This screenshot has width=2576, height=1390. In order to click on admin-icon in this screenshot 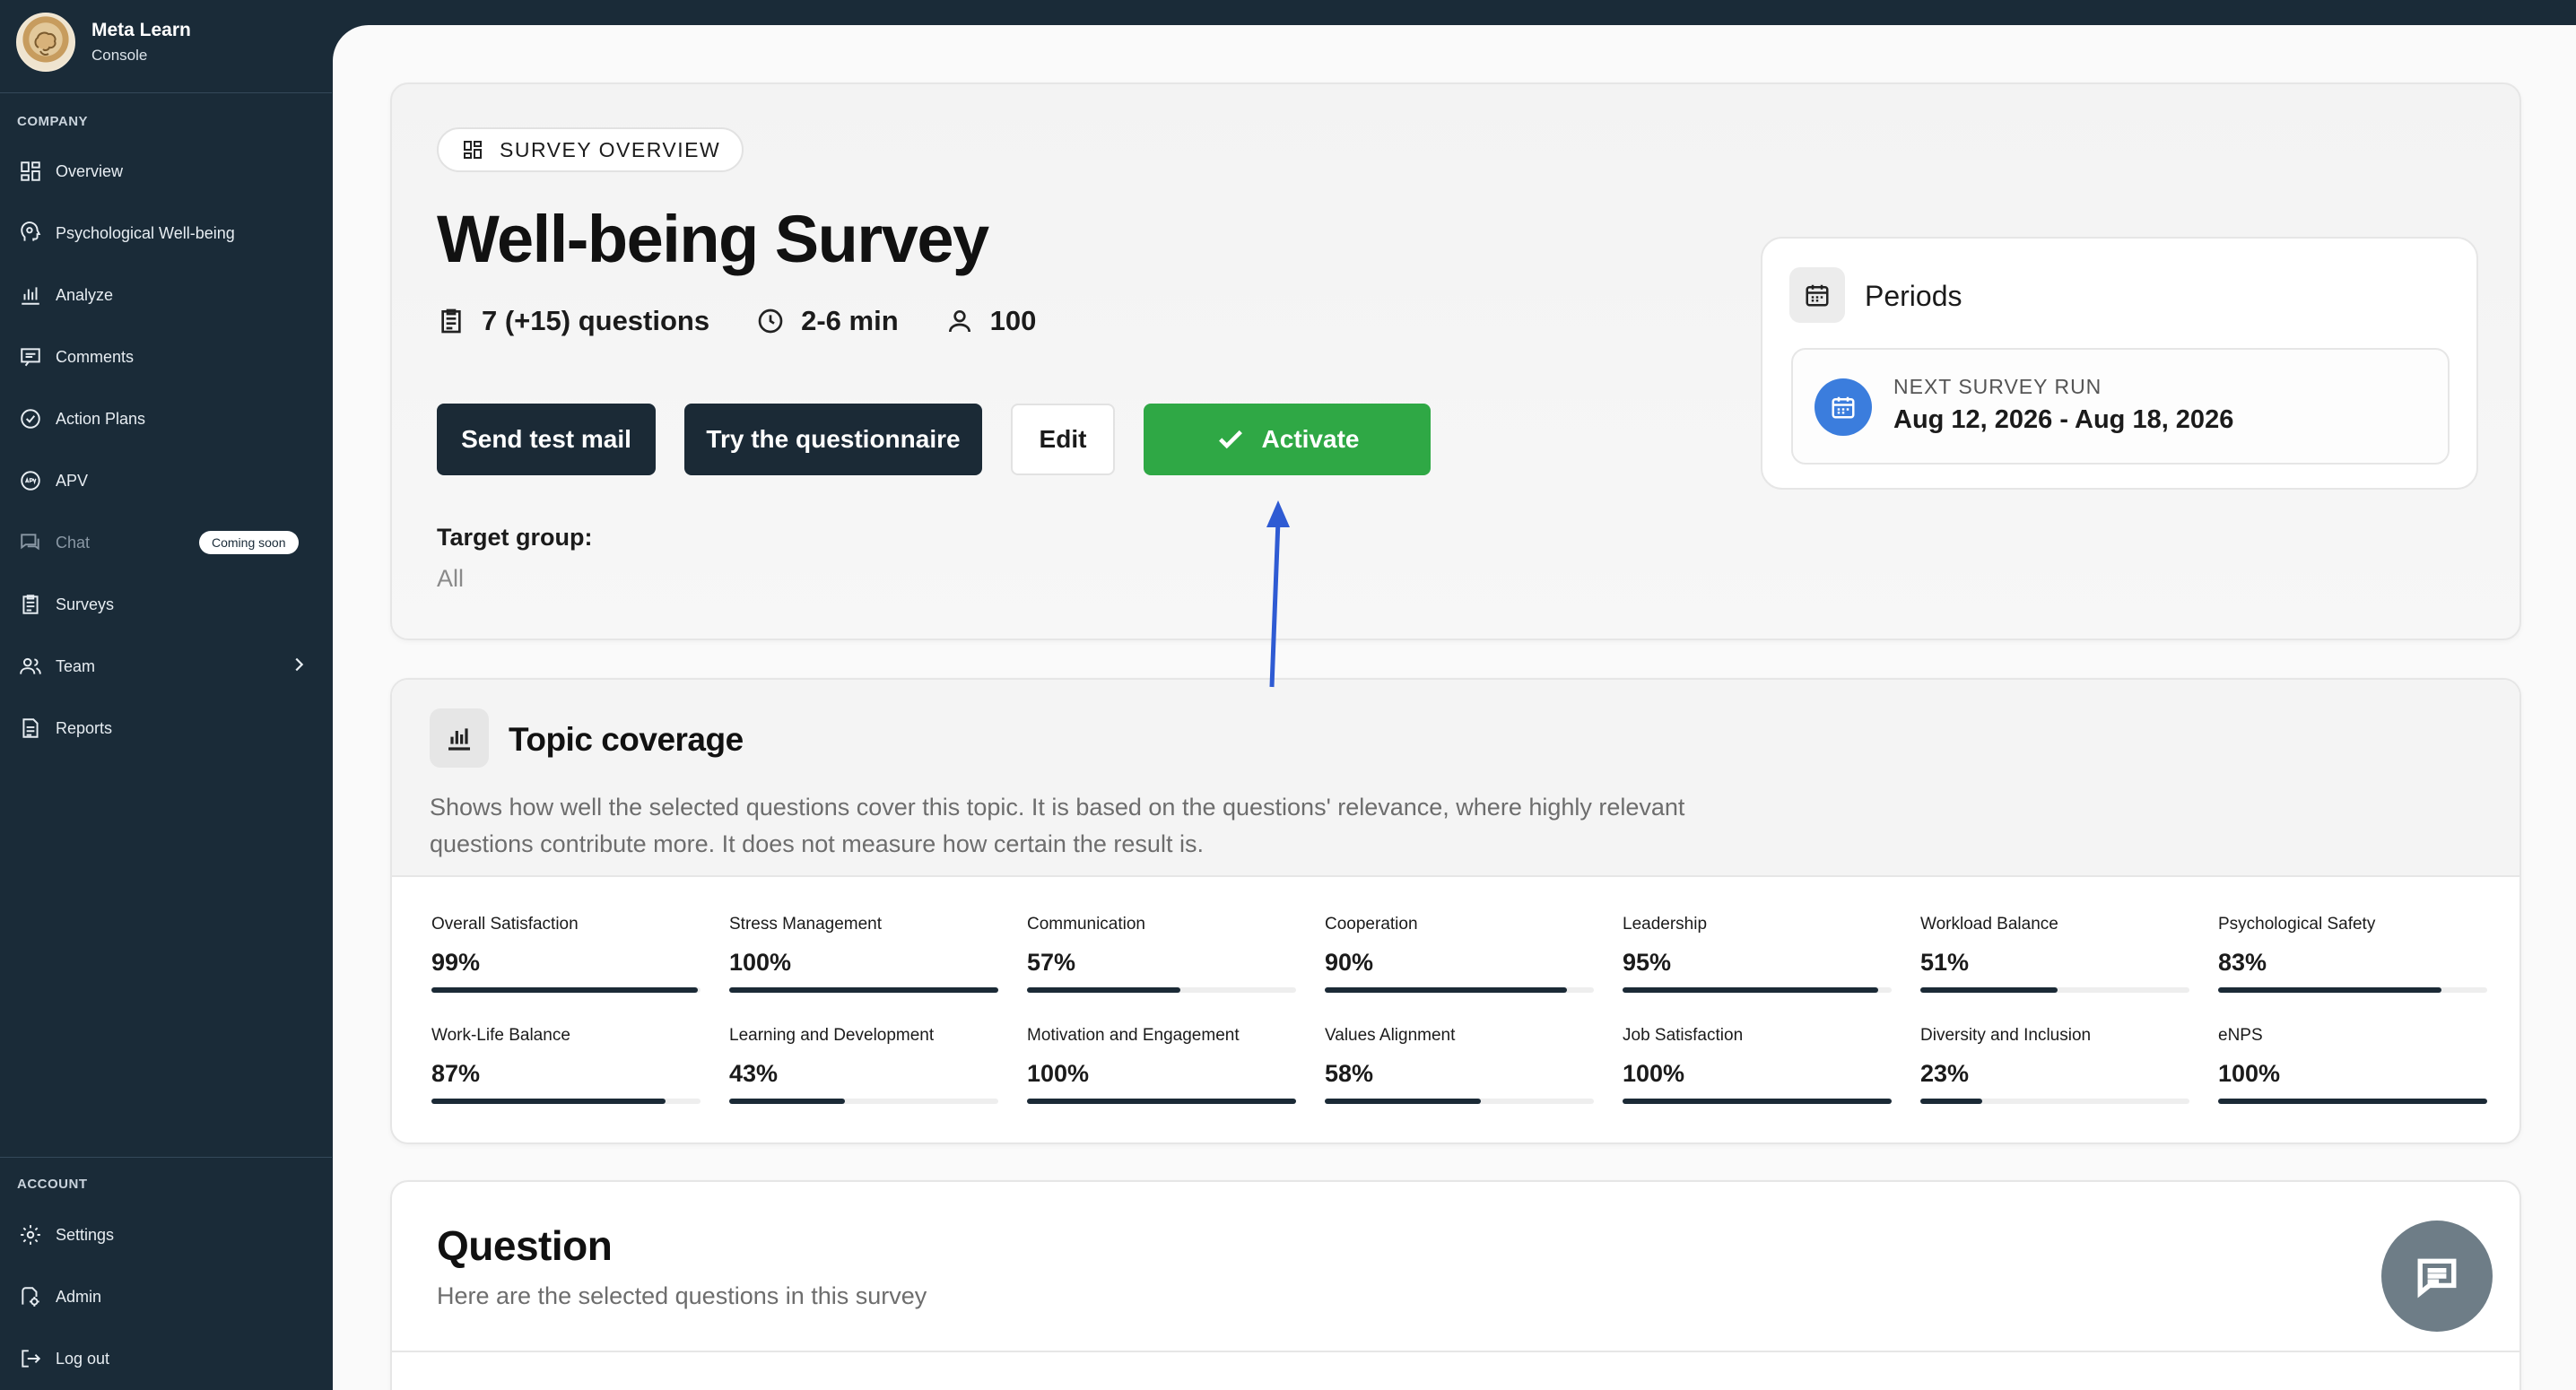, I will do `click(30, 1296)`.